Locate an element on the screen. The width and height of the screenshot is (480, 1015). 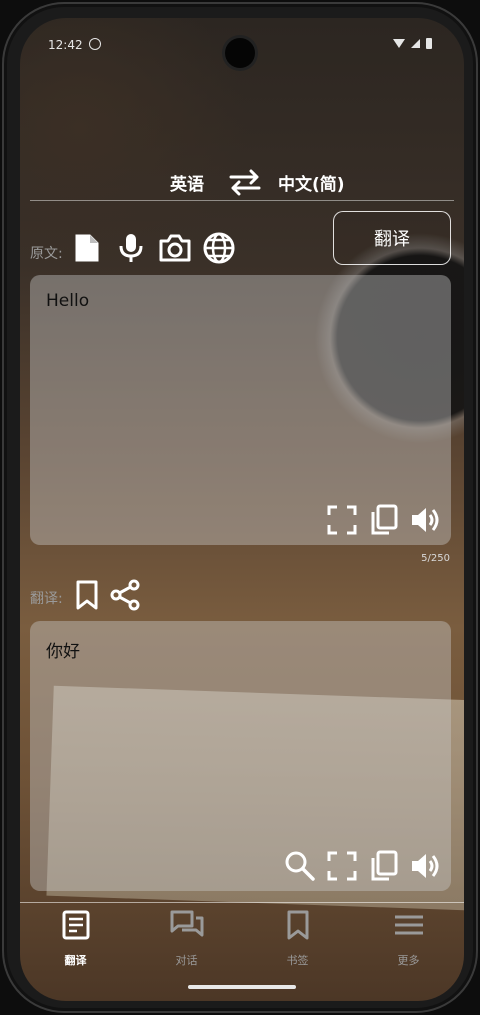
nav-item-chat: 对话 is located at coordinates (186, 944).